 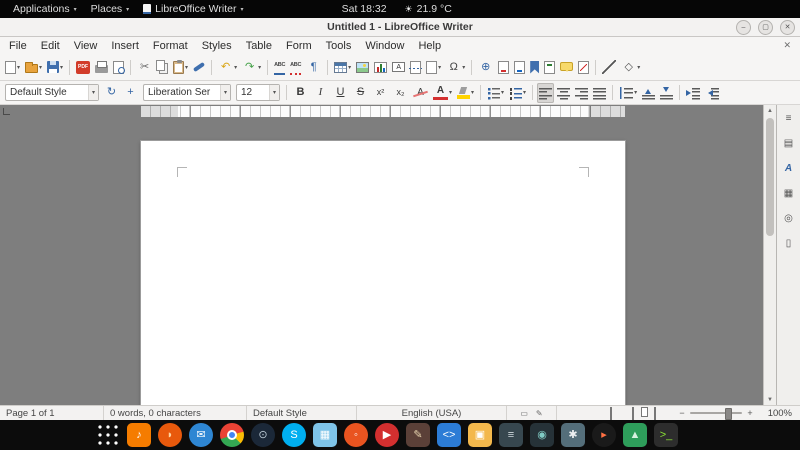 What do you see at coordinates (12, 67) in the screenshot?
I see `new-document-button: ▾` at bounding box center [12, 67].